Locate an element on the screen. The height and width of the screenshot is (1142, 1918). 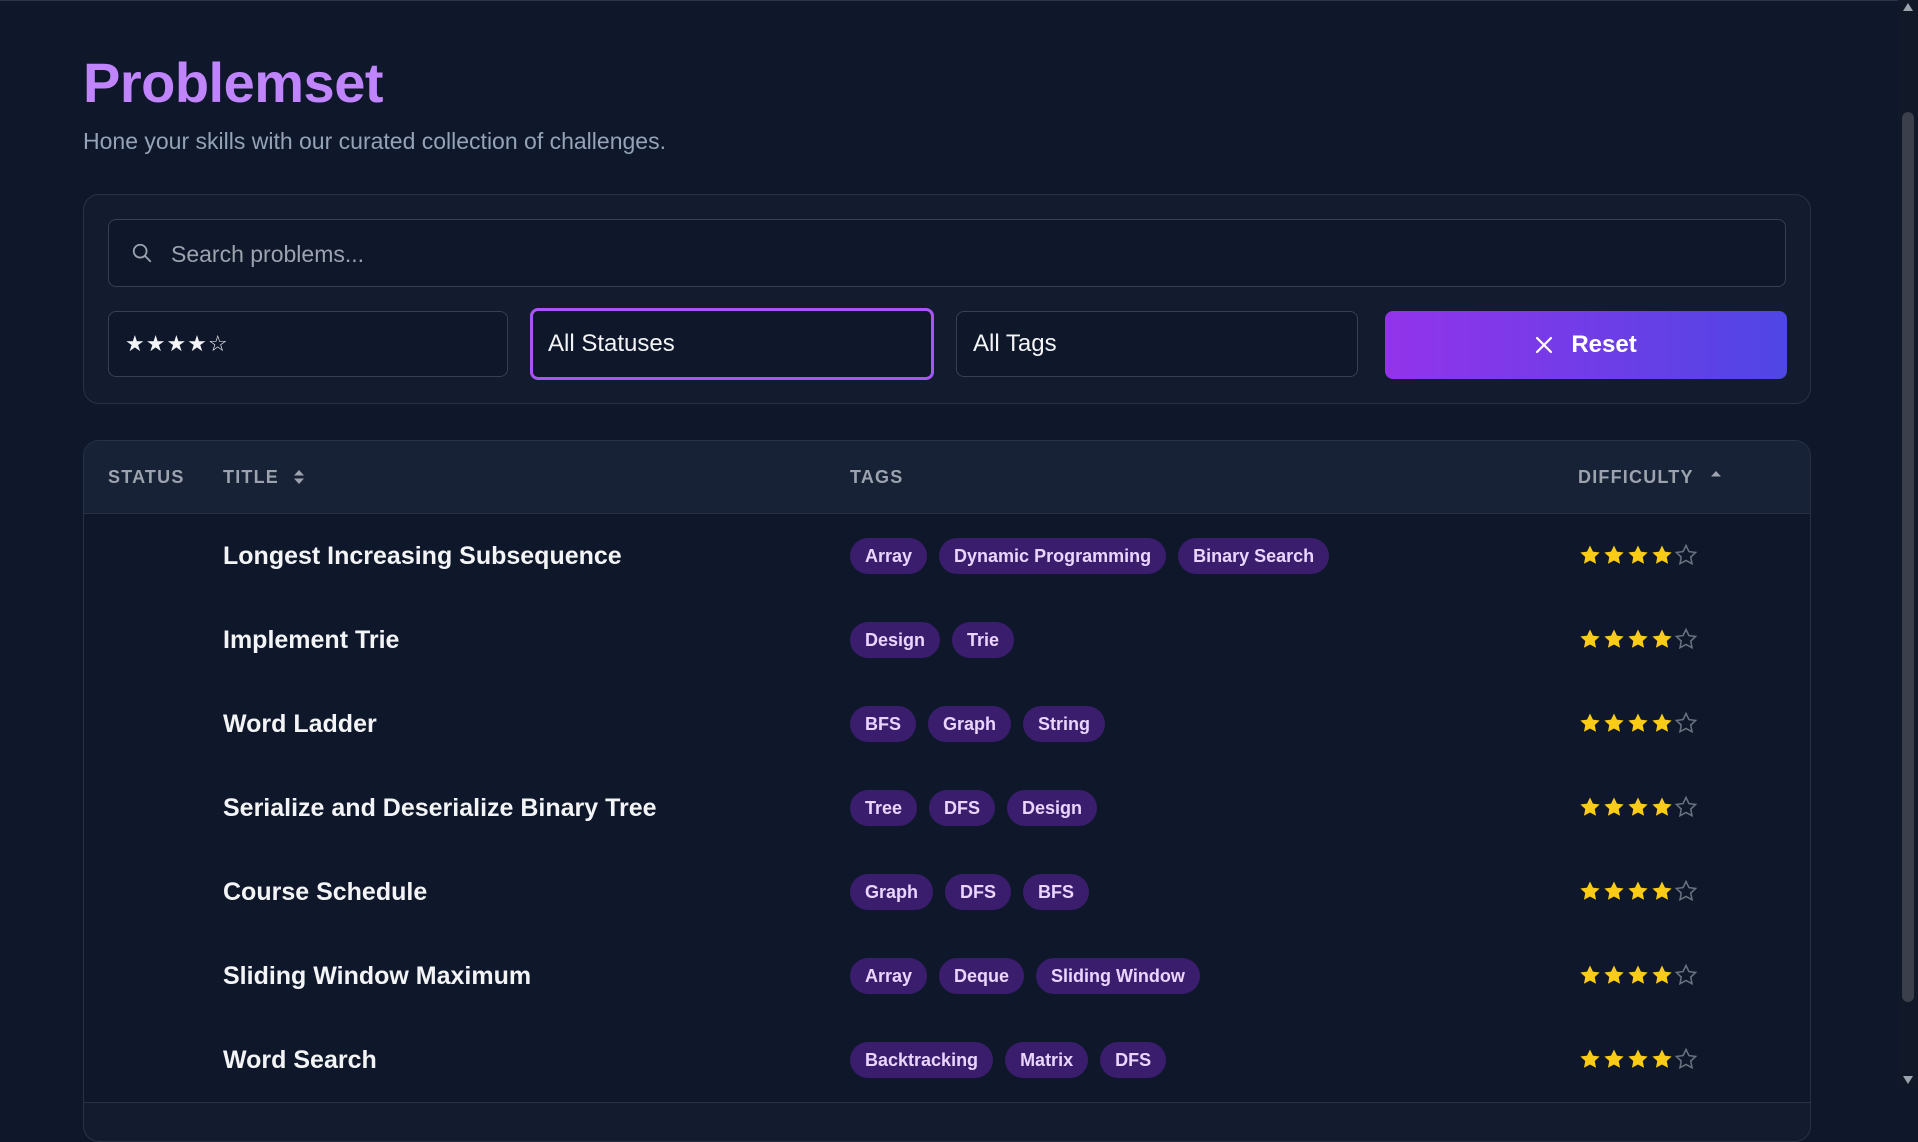
table-row: Course Schedule Graph DFS BFS is located at coordinates (947, 892).